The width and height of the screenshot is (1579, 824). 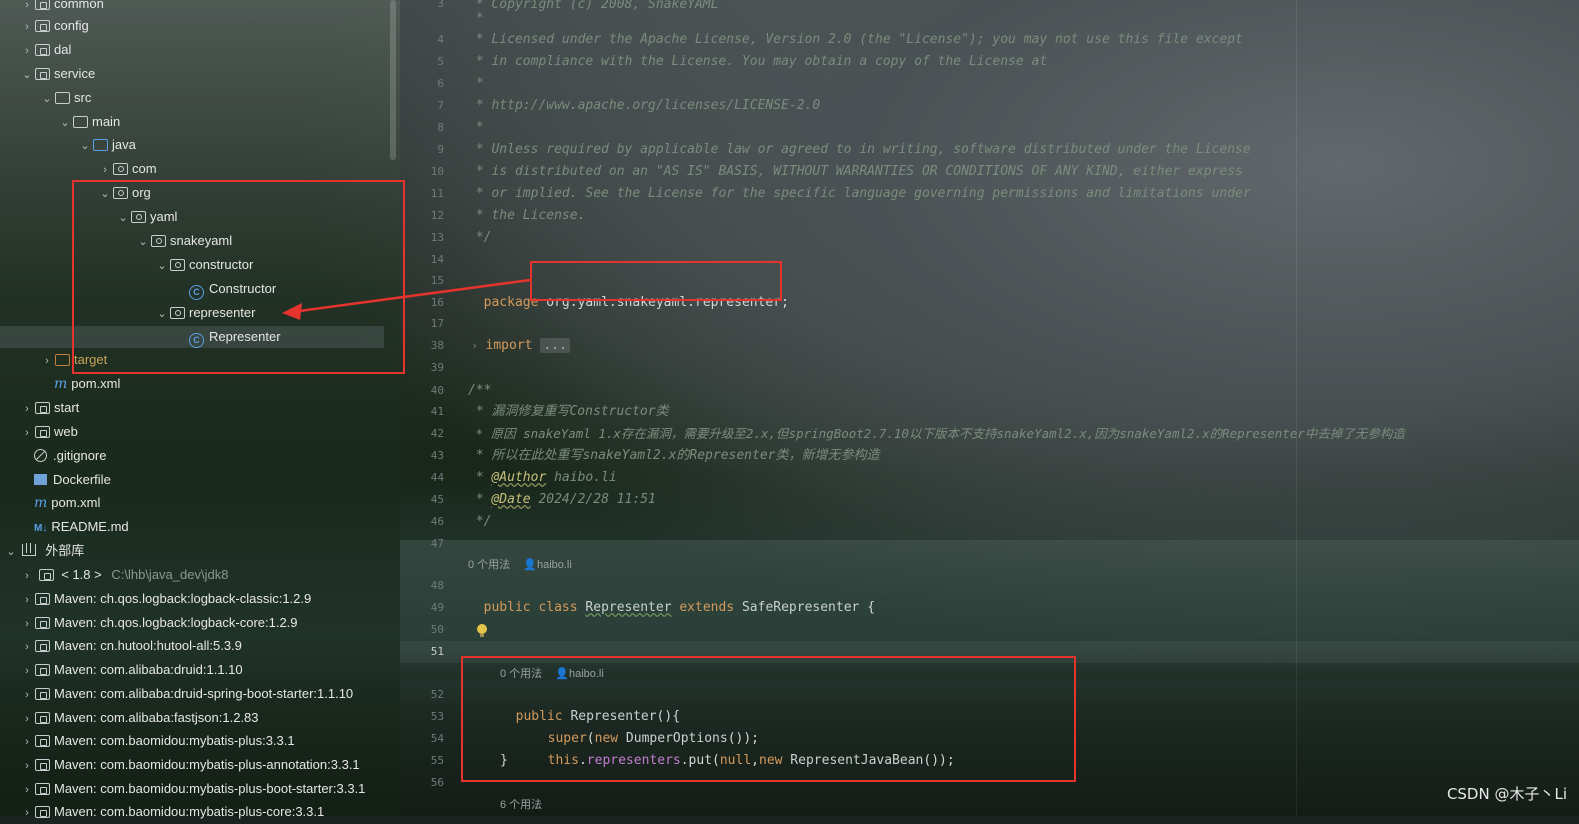 What do you see at coordinates (131, 646) in the screenshot?
I see `library-item: › Maven: cn.hutool:hutool-all:5.3.9` at bounding box center [131, 646].